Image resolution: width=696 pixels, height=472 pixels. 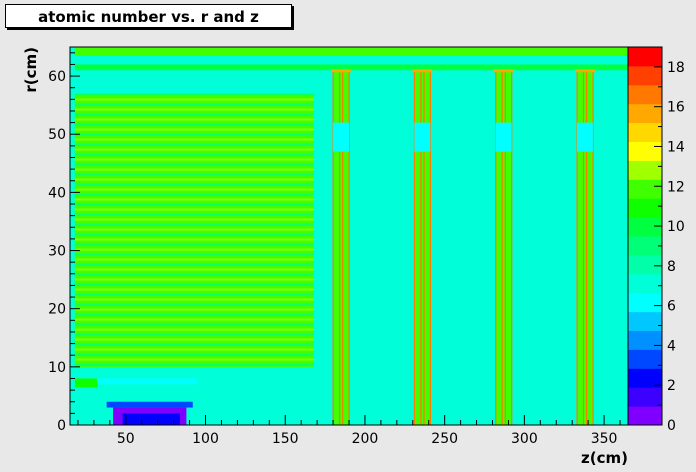 What do you see at coordinates (676, 147) in the screenshot?
I see `colorbar-tick-label: 14` at bounding box center [676, 147].